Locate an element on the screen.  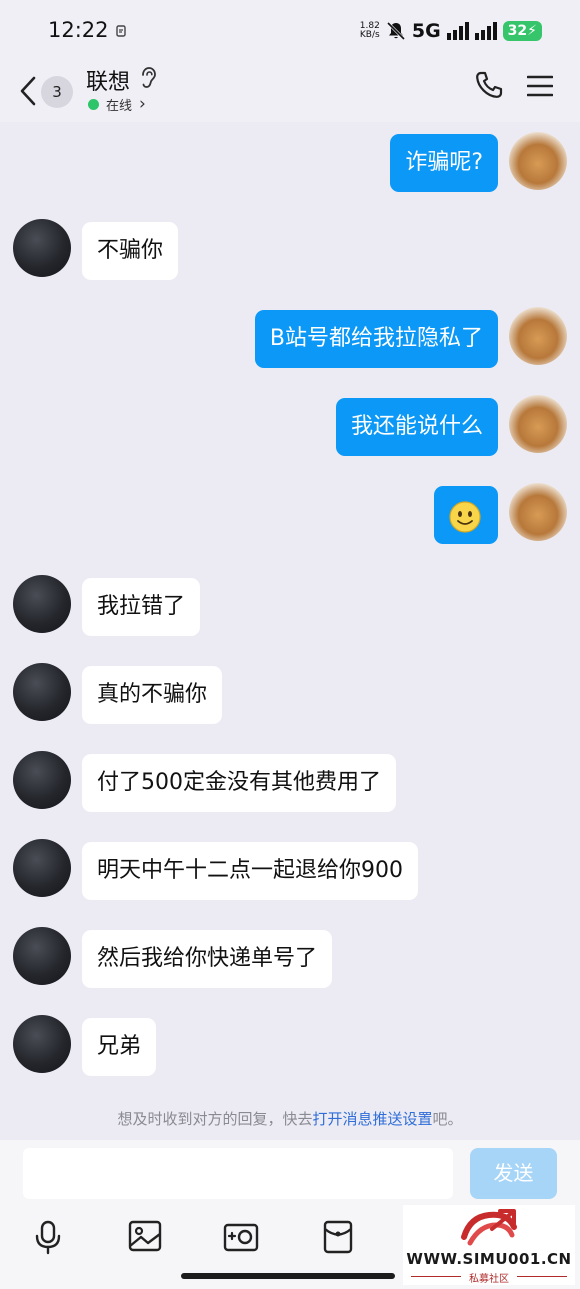
send-button: 发送 is located at coordinates (513, 1173).